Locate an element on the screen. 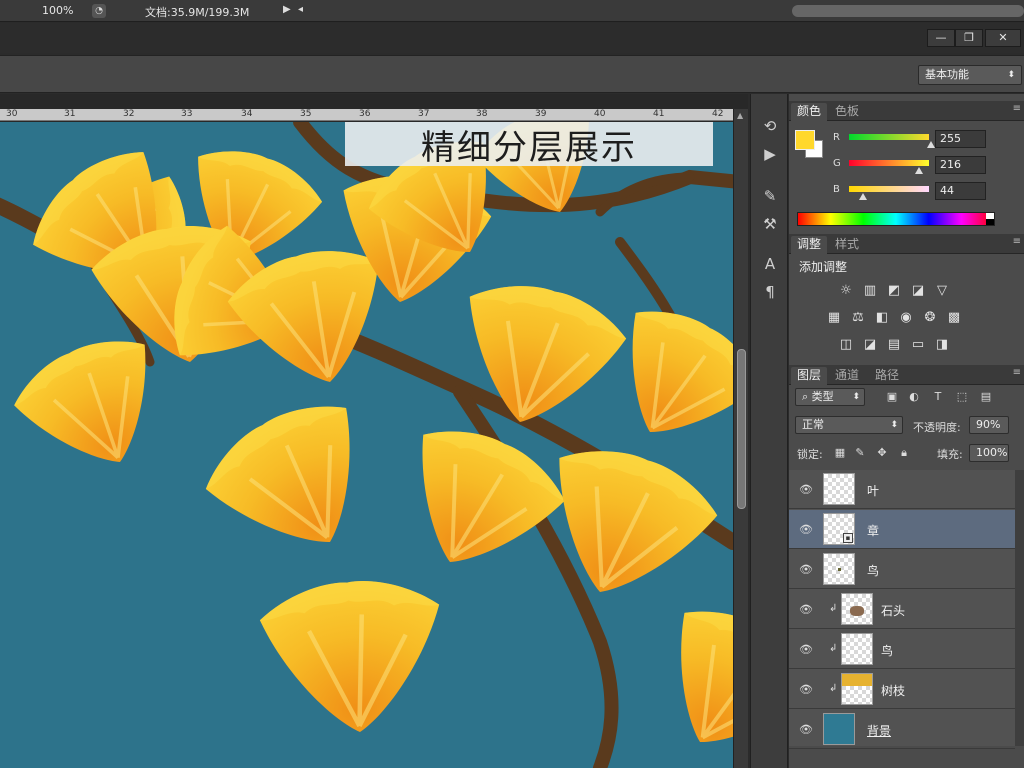 This screenshot has width=1024, height=768. vibrance-icon: ▽ is located at coordinates (942, 290).